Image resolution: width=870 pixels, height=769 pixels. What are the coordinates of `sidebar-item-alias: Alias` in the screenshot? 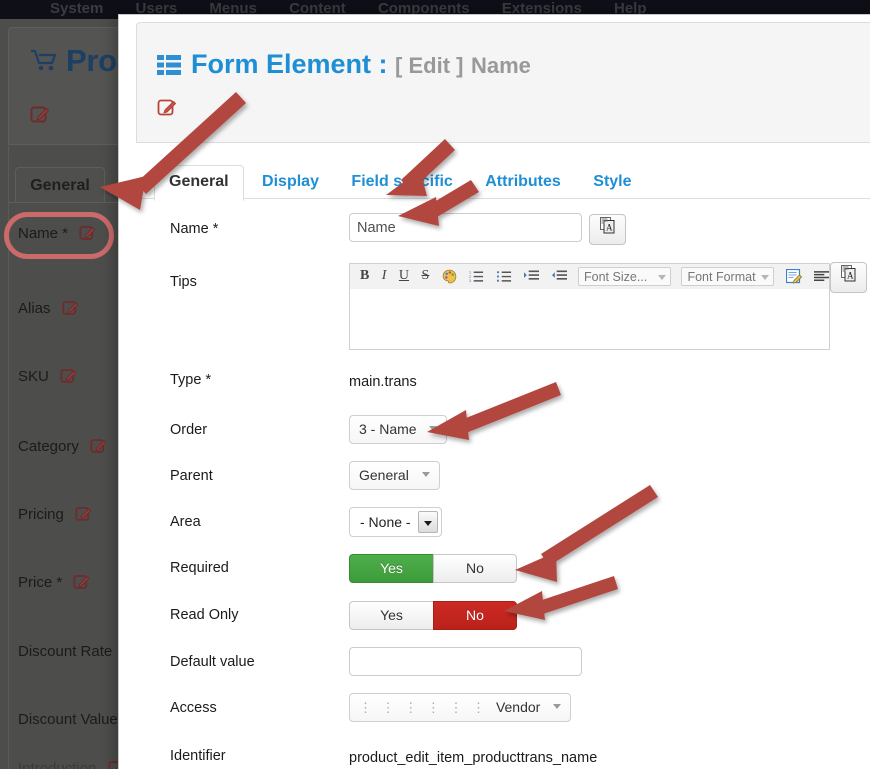 It's located at (48, 309).